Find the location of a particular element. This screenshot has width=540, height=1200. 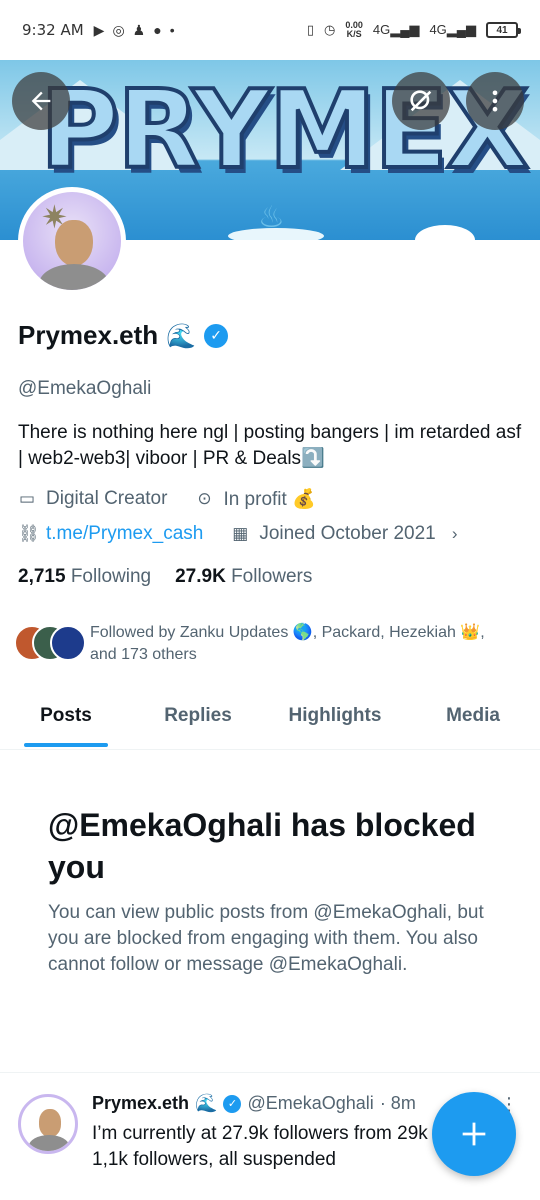

search-icon is located at coordinates (421, 101).